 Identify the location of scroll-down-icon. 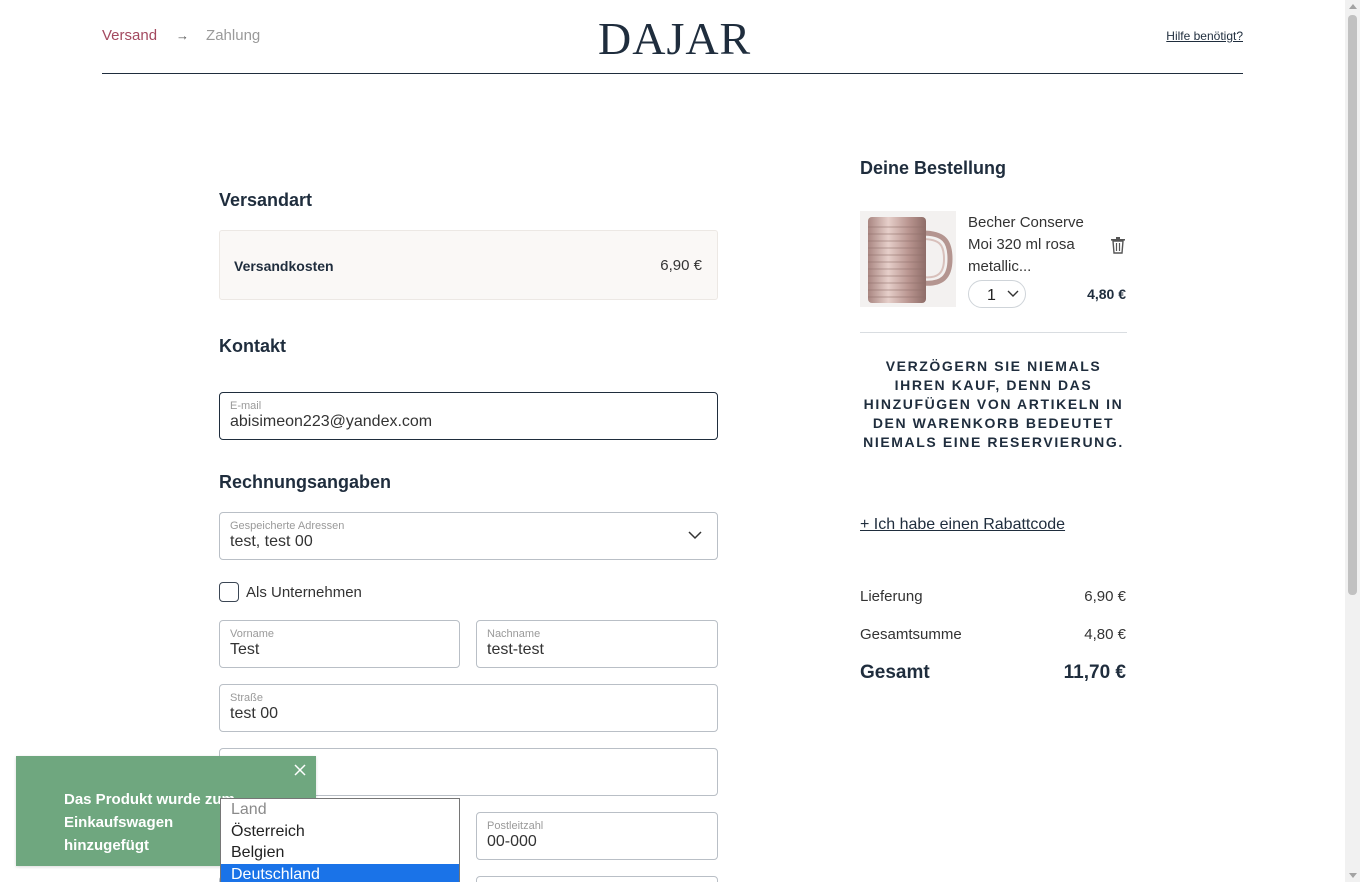
(1353, 875).